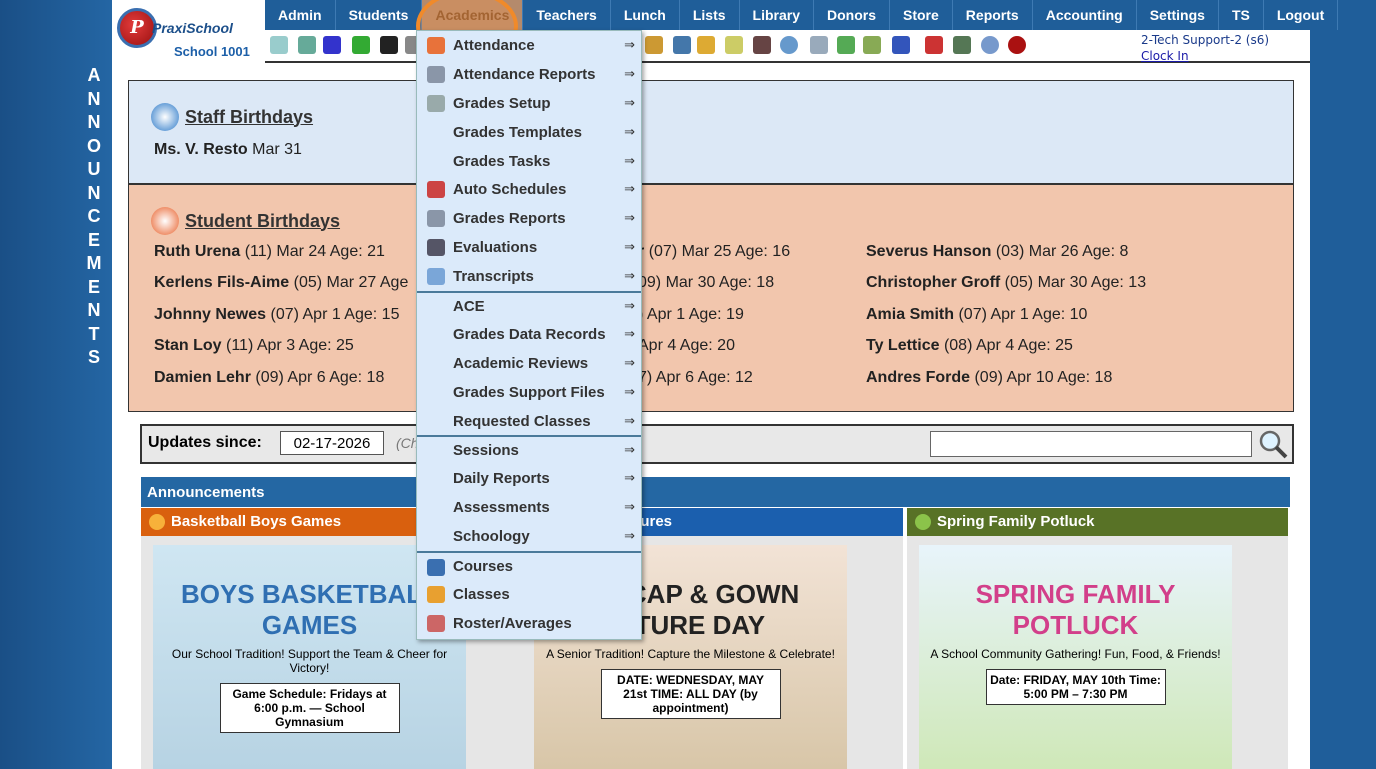 The height and width of the screenshot is (769, 1376). Describe the element at coordinates (256, 522) in the screenshot. I see `card-title: Basketball Boys Games` at that location.